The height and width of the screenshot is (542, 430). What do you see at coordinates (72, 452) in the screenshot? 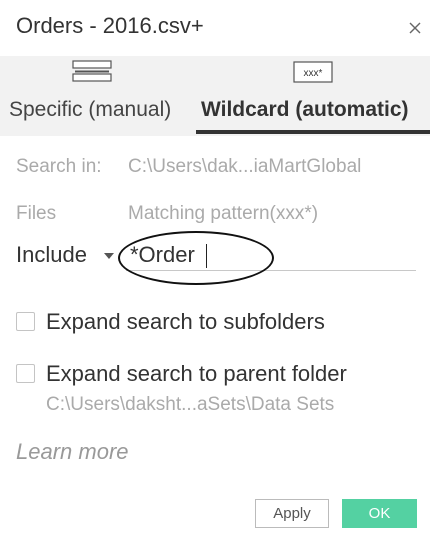
I see `learn-more-link: Learn more` at bounding box center [72, 452].